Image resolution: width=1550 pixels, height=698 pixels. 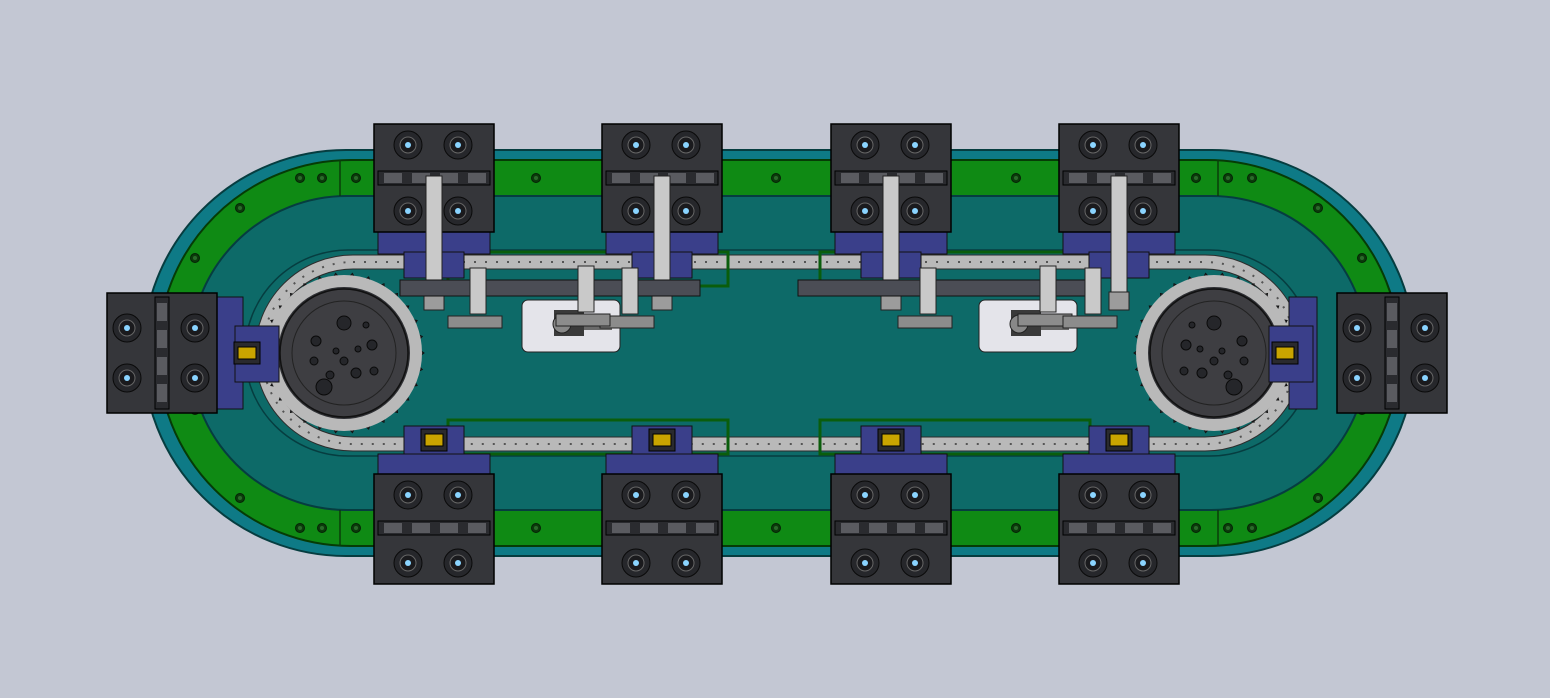 What do you see at coordinates (550, 288) in the screenshot?
I see `cross-bar-body` at bounding box center [550, 288].